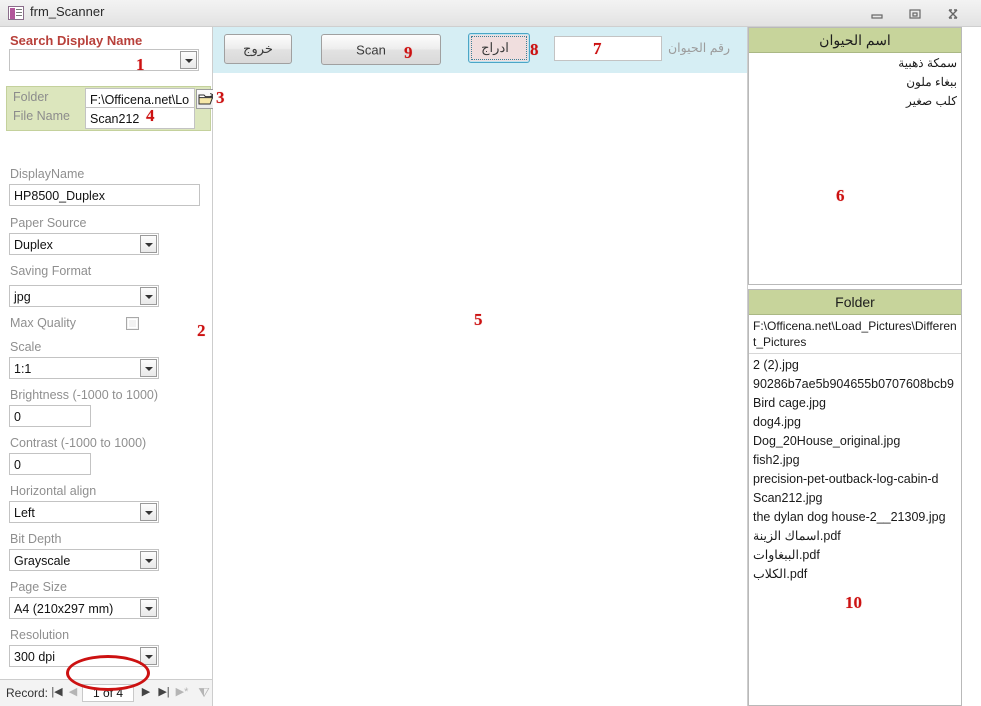  Describe the element at coordinates (855, 479) in the screenshot. I see `list-item: precision-pet-outback-log-cabin-d` at that location.